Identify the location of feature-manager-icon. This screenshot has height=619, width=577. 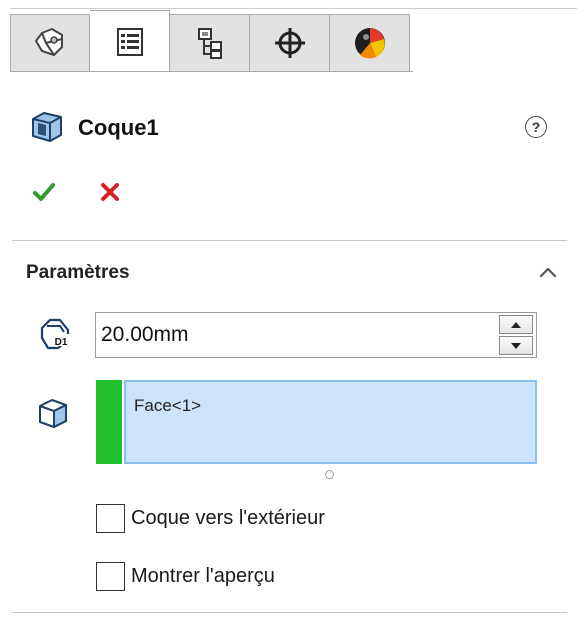
(50, 43).